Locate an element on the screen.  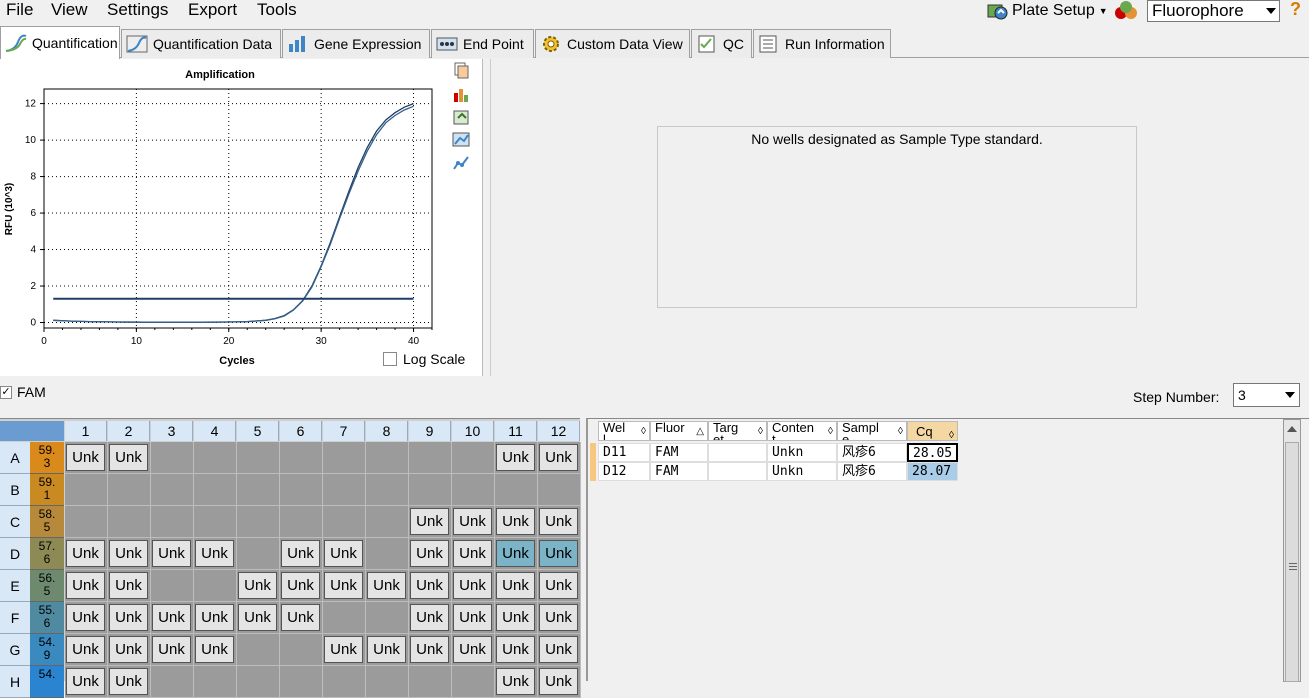
plate-setup-button: Plate Setup ▼ is located at coordinates (1047, 11).